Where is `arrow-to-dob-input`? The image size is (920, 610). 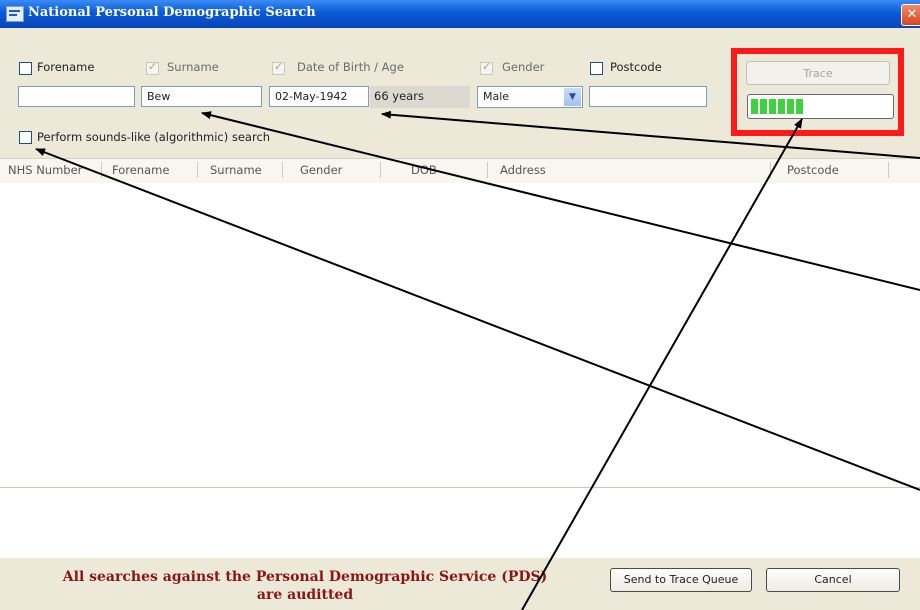 arrow-to-dob-input is located at coordinates (650, 134).